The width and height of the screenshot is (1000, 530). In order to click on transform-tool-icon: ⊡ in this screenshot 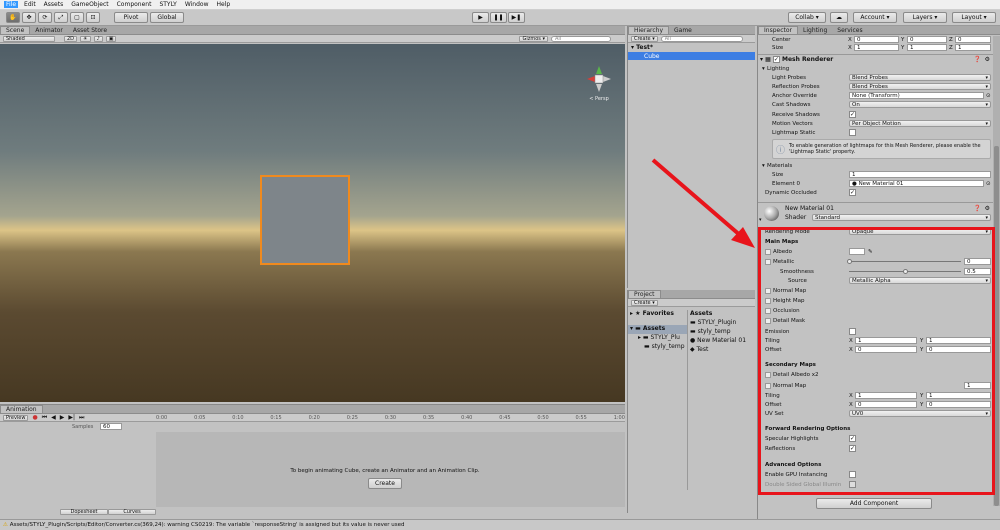, I will do `click(93, 17)`.